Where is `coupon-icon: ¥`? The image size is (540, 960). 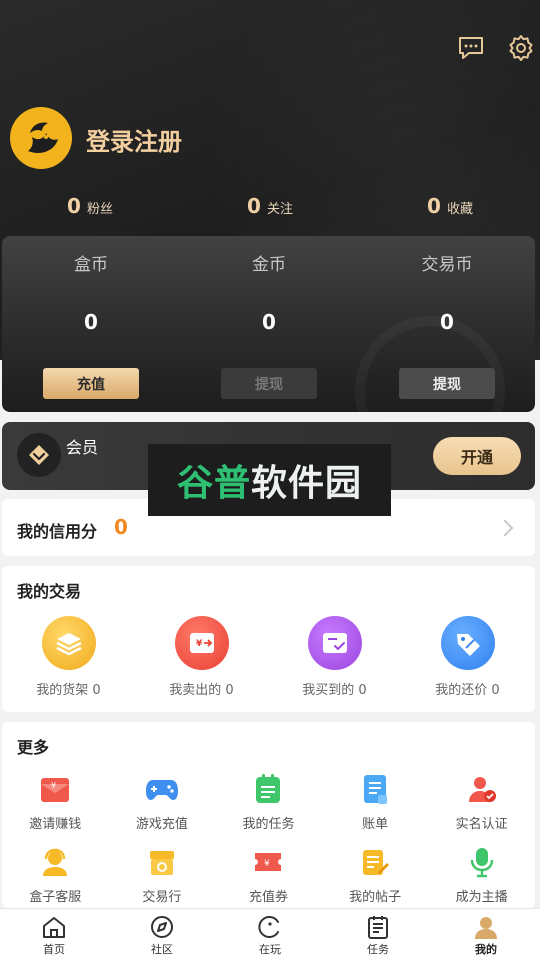
coupon-icon: ¥ is located at coordinates (268, 862).